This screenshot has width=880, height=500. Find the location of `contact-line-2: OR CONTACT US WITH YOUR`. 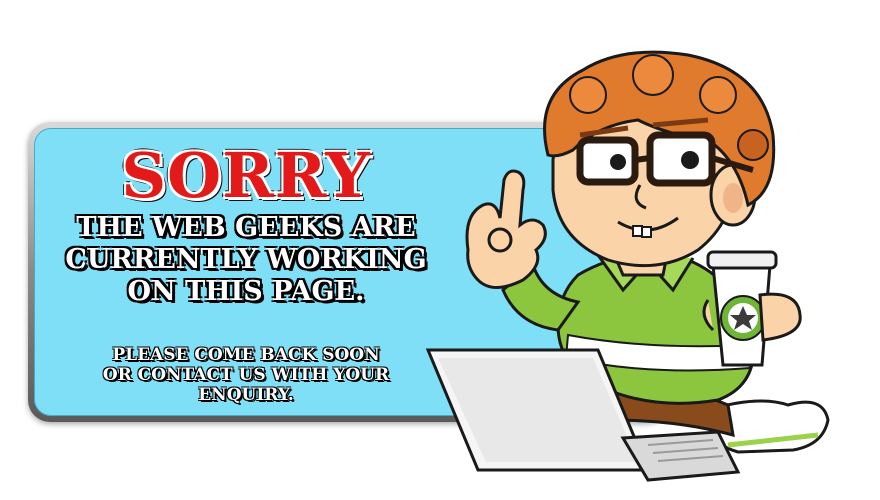

contact-line-2: OR CONTACT US WITH YOUR is located at coordinates (246, 375).